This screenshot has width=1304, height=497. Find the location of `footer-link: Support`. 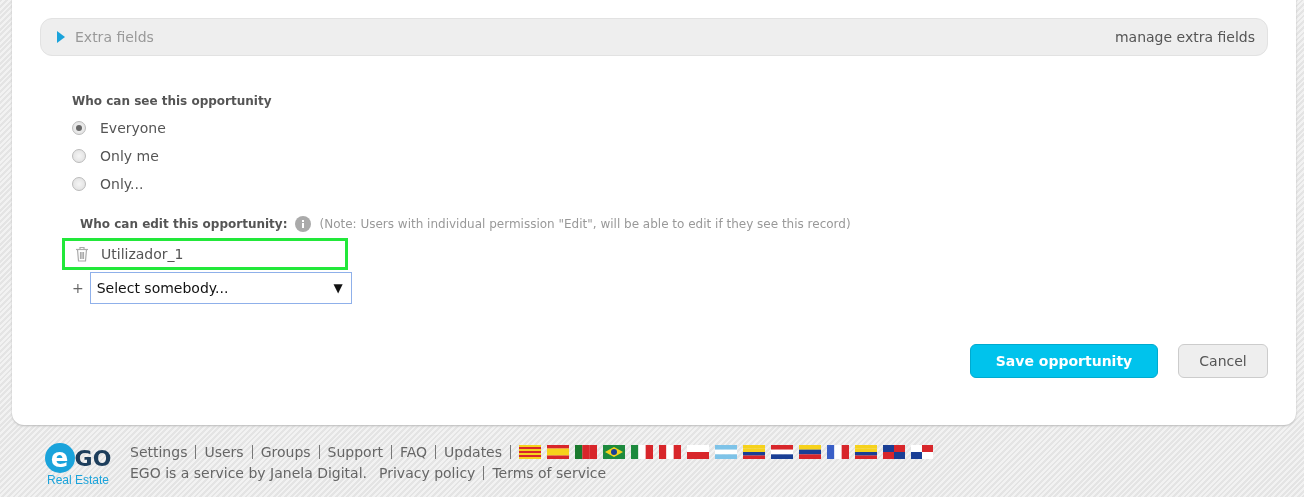

footer-link: Support is located at coordinates (355, 452).